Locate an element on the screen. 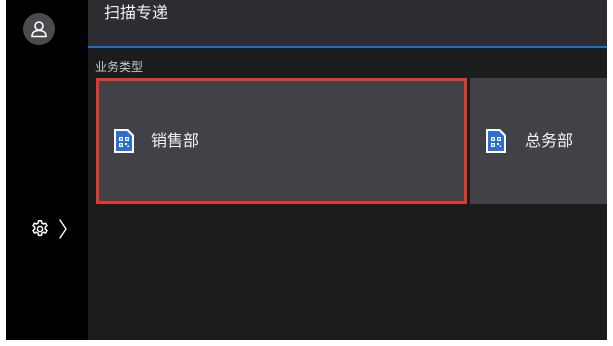 The width and height of the screenshot is (613, 346). section-label: 业务类型 is located at coordinates (119, 67).